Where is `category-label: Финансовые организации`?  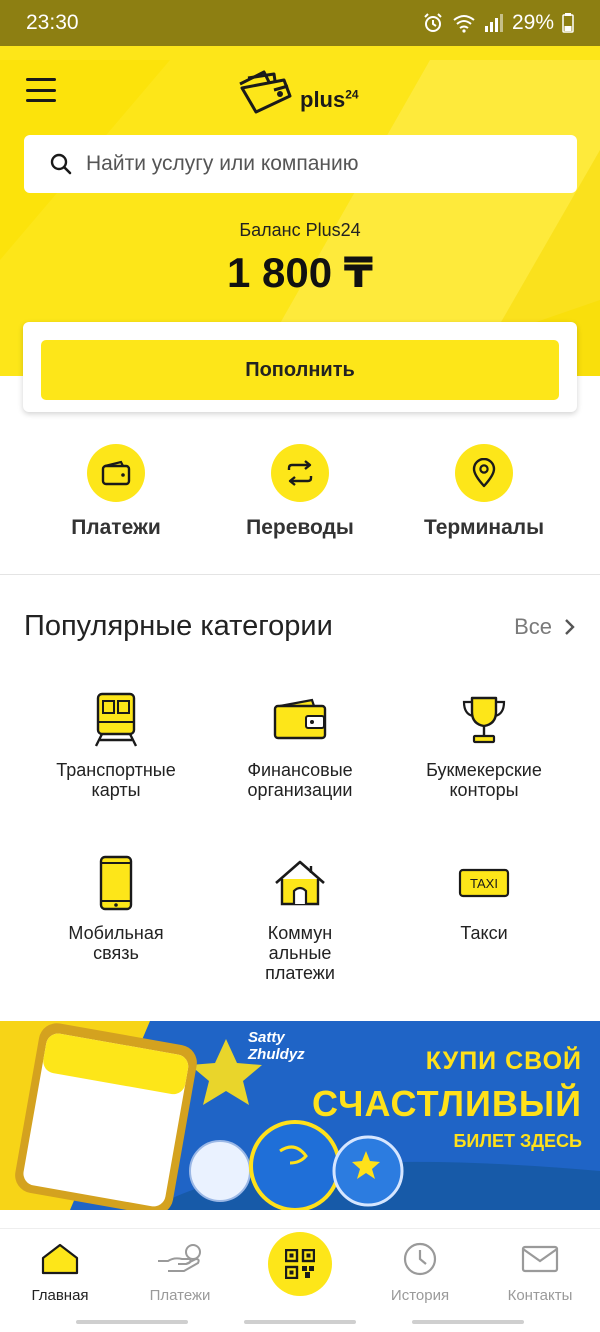
category-label: Финансовые организации is located at coordinates (300, 780).